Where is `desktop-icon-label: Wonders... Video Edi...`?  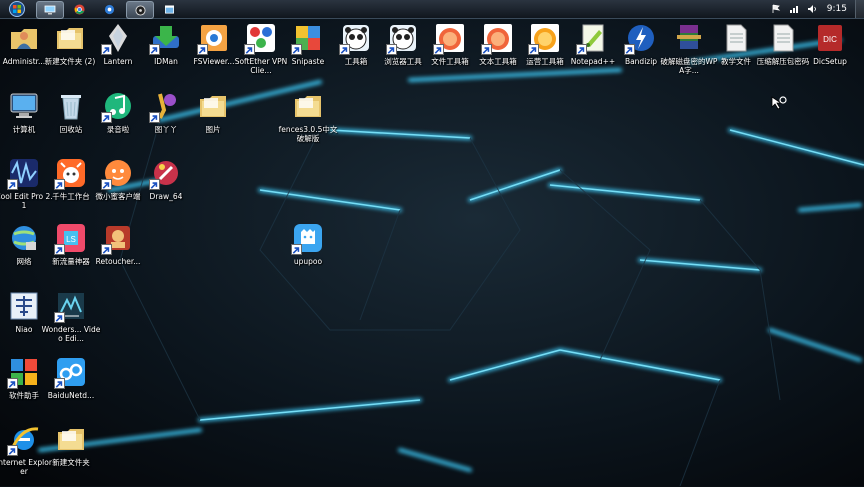 desktop-icon-label: Wonders... Video Edi... is located at coordinates (71, 334).